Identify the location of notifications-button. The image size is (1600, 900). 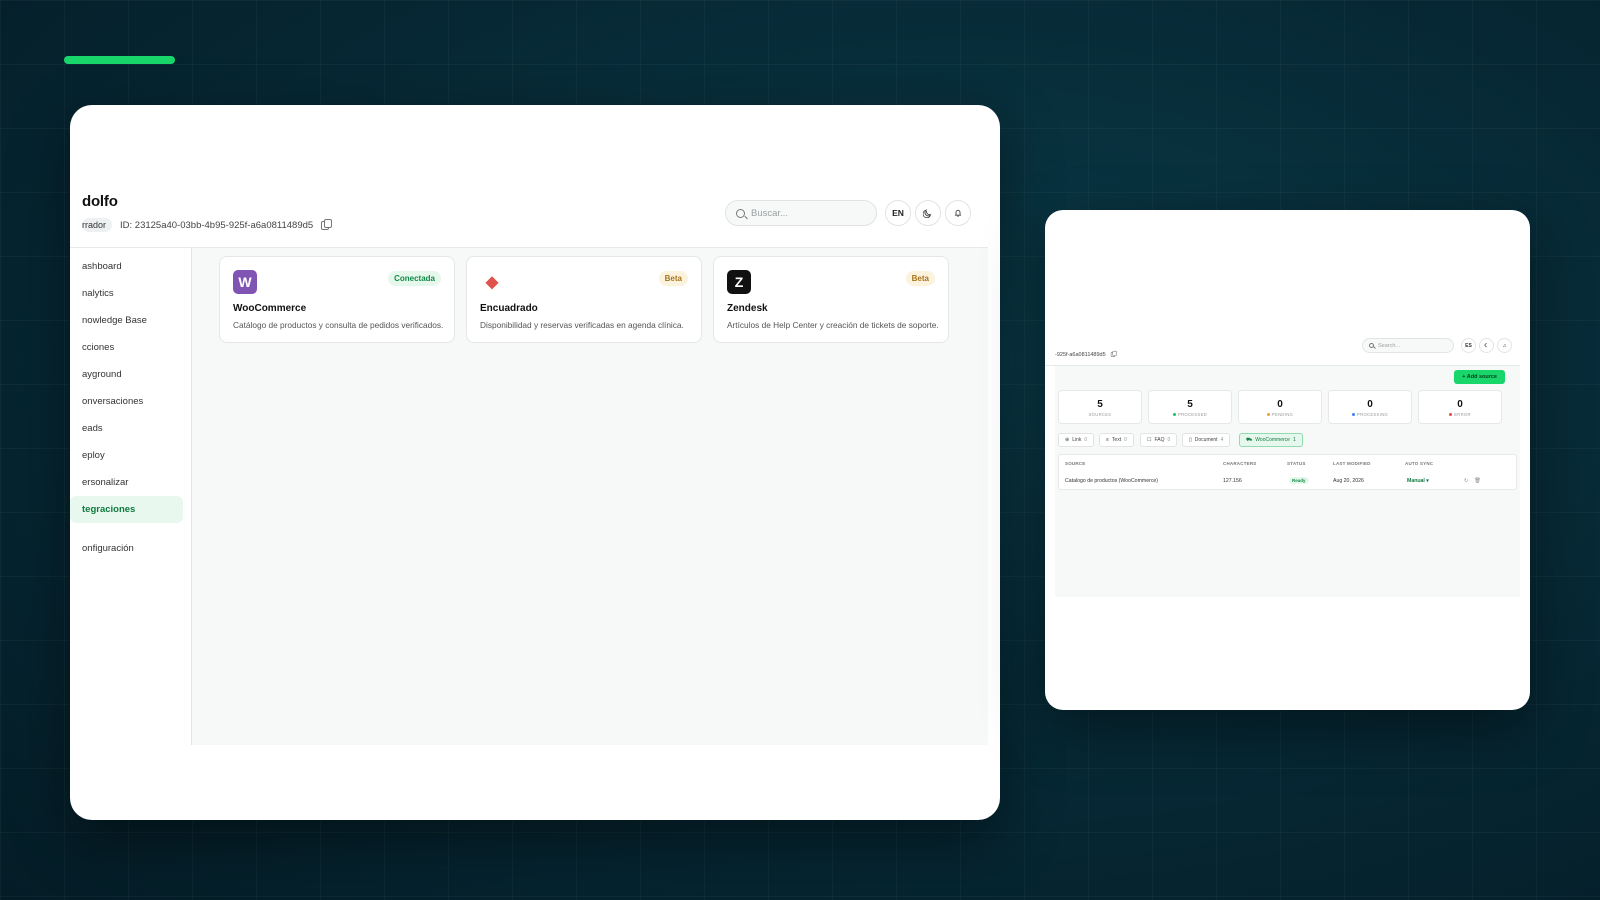
(958, 213).